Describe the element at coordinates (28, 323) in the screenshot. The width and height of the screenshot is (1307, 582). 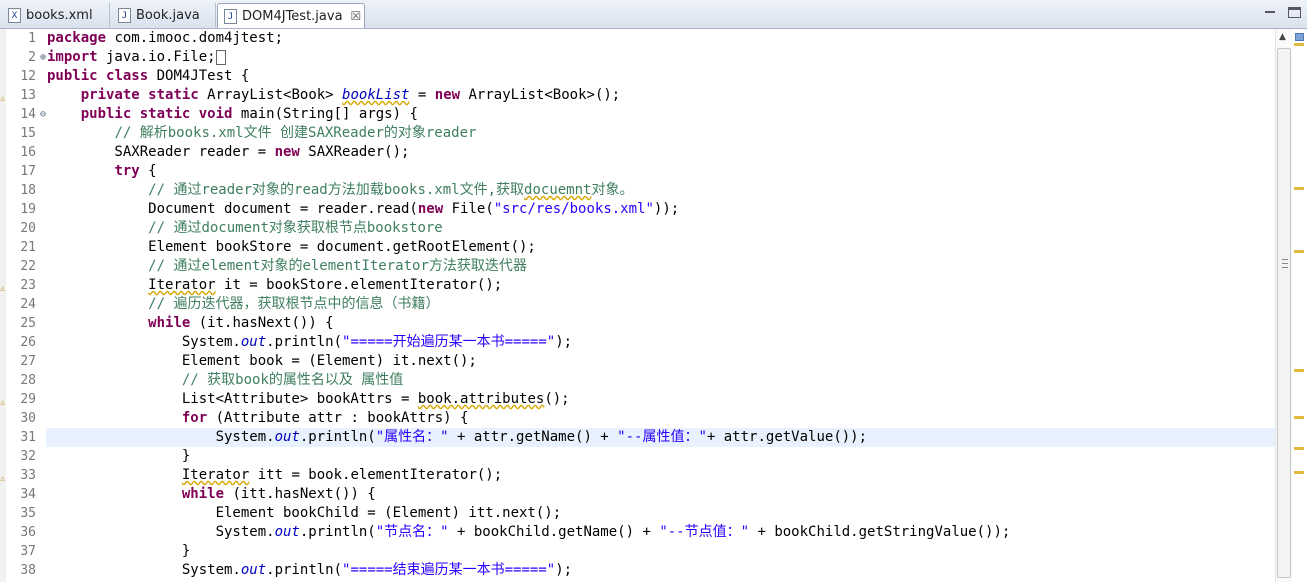
I see `line-number: 25` at that location.